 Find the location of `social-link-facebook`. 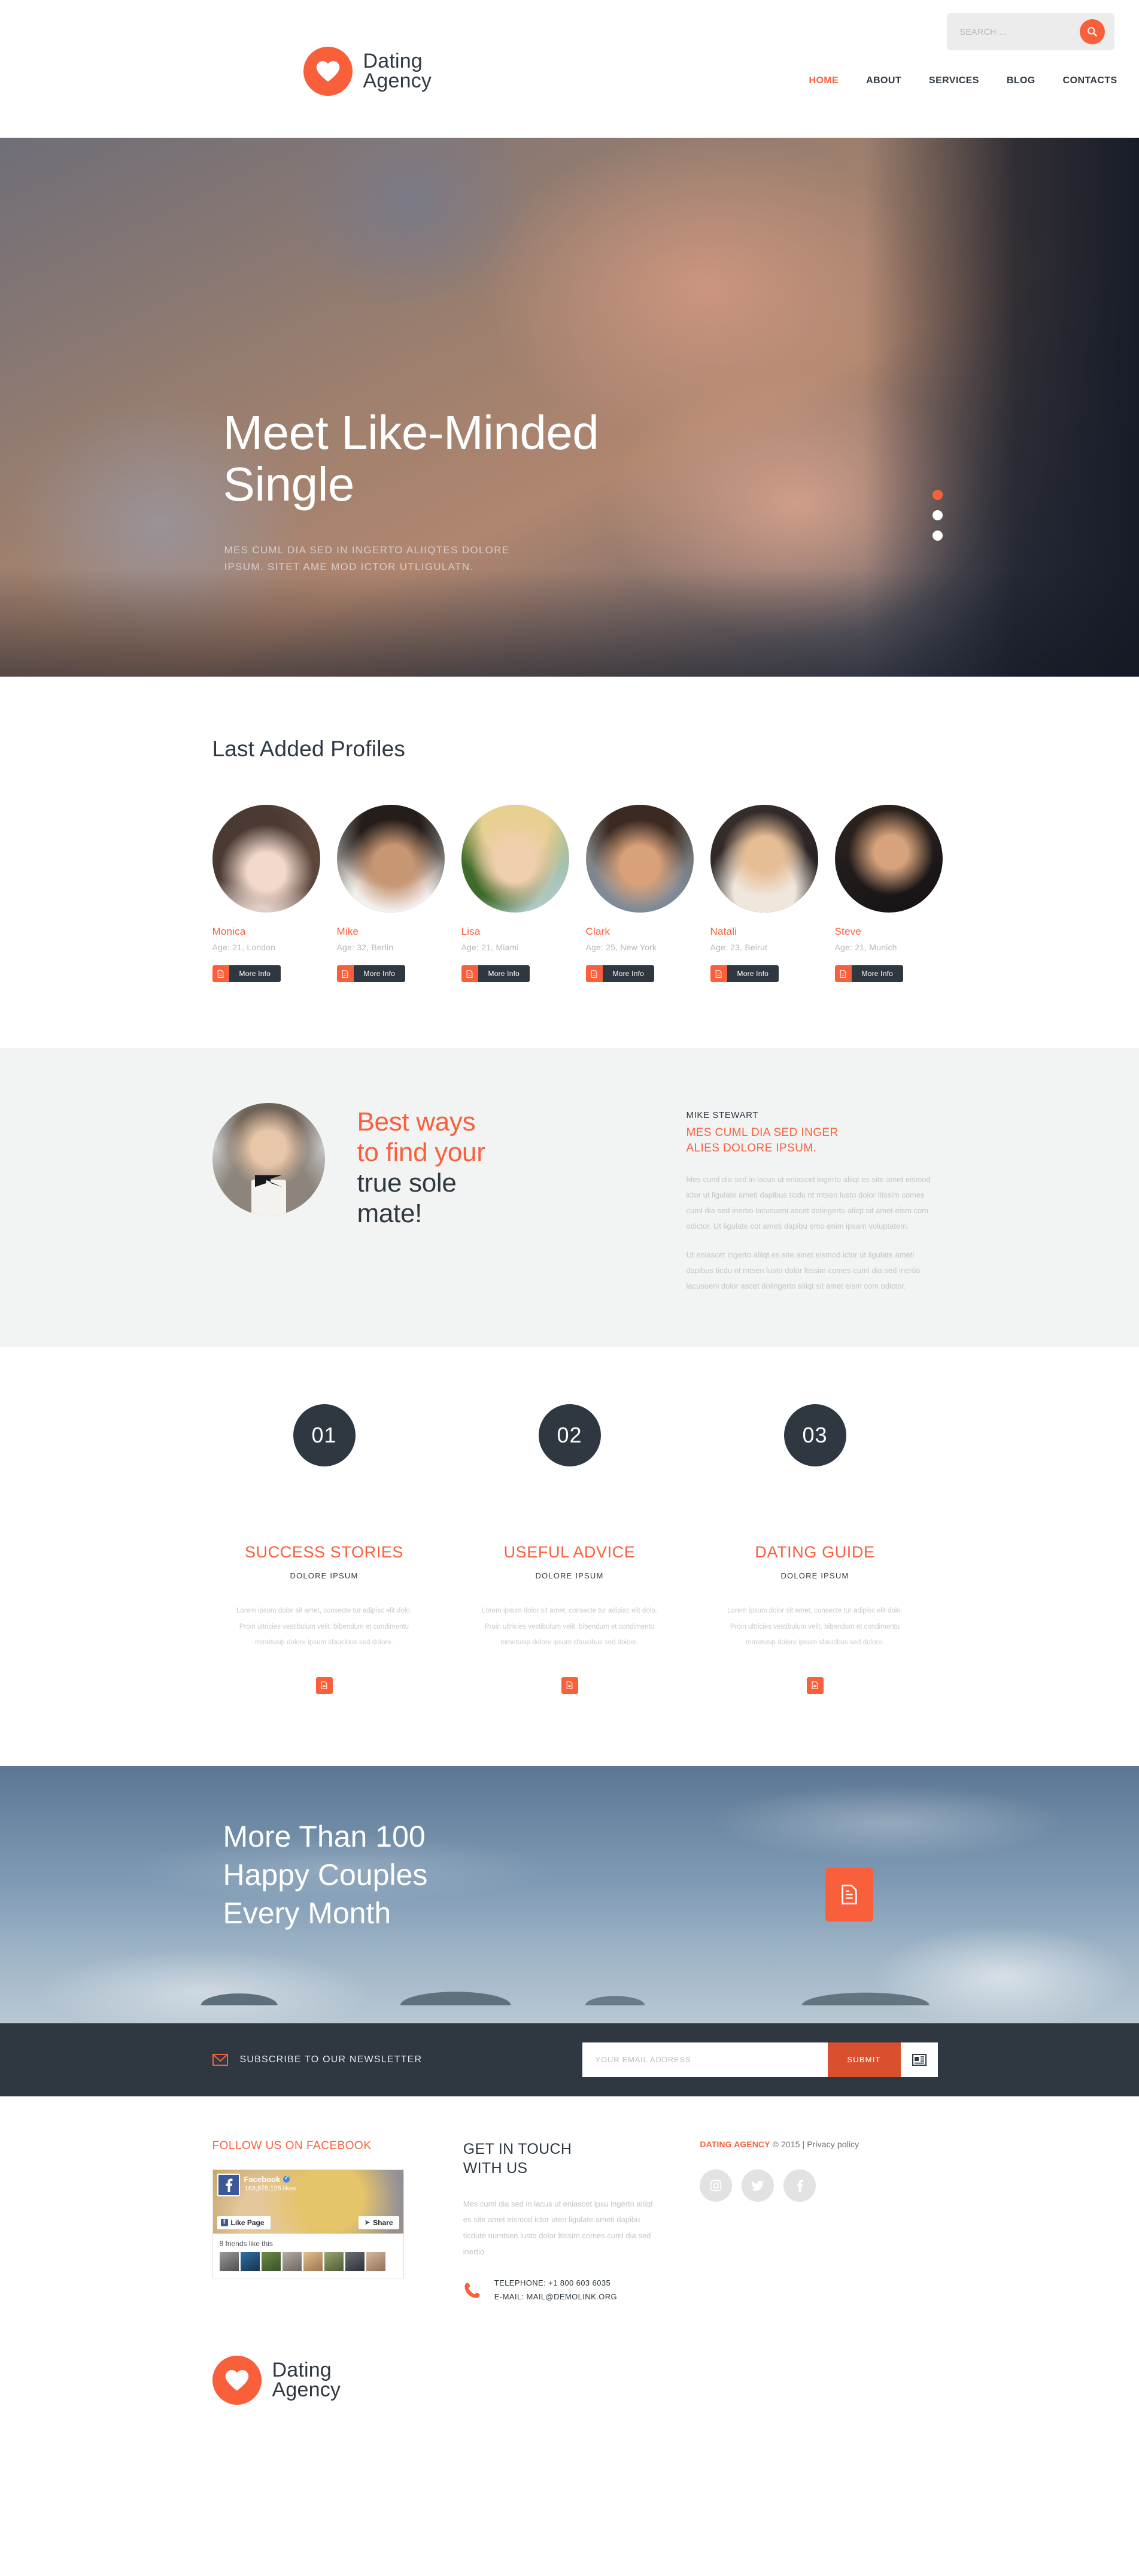

social-link-facebook is located at coordinates (800, 2185).